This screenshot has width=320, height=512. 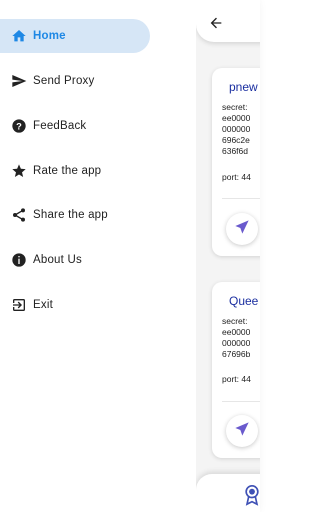 What do you see at coordinates (216, 23) in the screenshot?
I see `back-arrow-icon` at bounding box center [216, 23].